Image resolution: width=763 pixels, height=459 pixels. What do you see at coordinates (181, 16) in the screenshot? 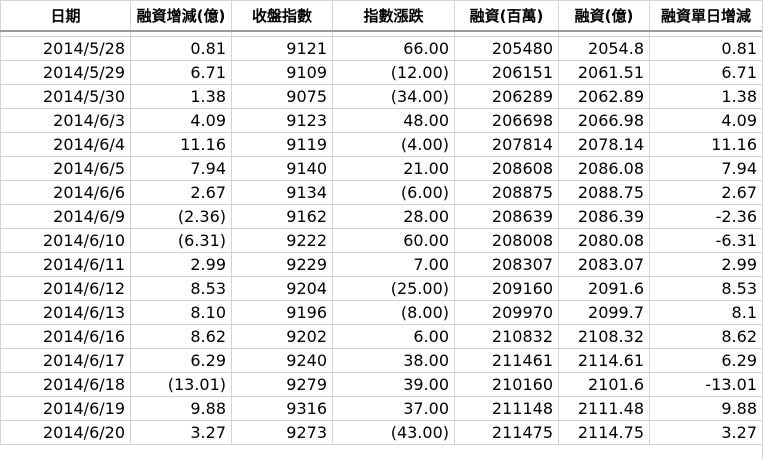
I see `header-margin-change-billion: 融資增減(億)` at bounding box center [181, 16].